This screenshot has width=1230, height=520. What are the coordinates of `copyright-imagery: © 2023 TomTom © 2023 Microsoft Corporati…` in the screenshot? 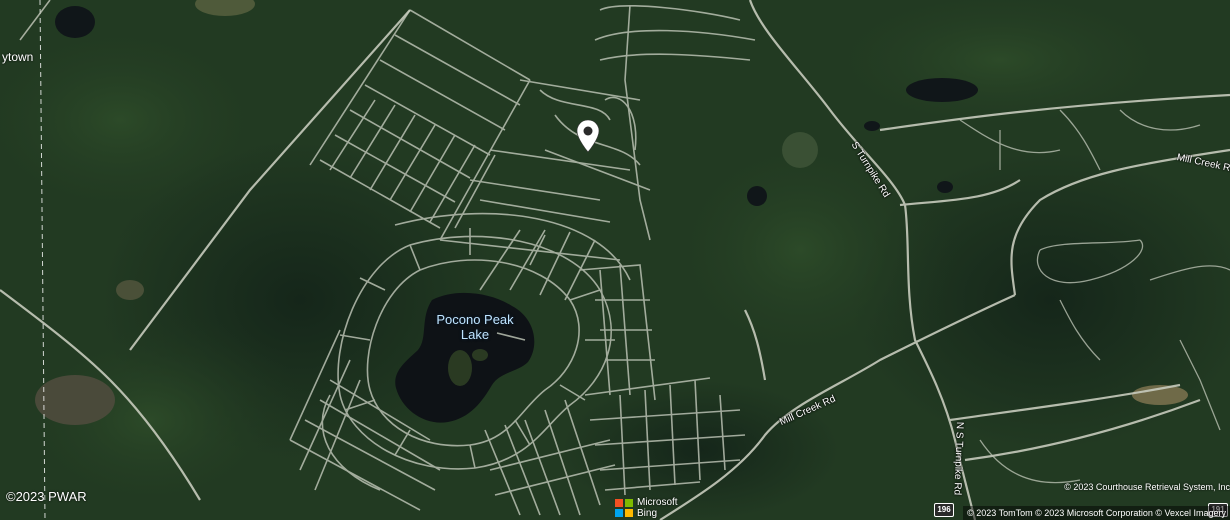 It's located at (1096, 513).